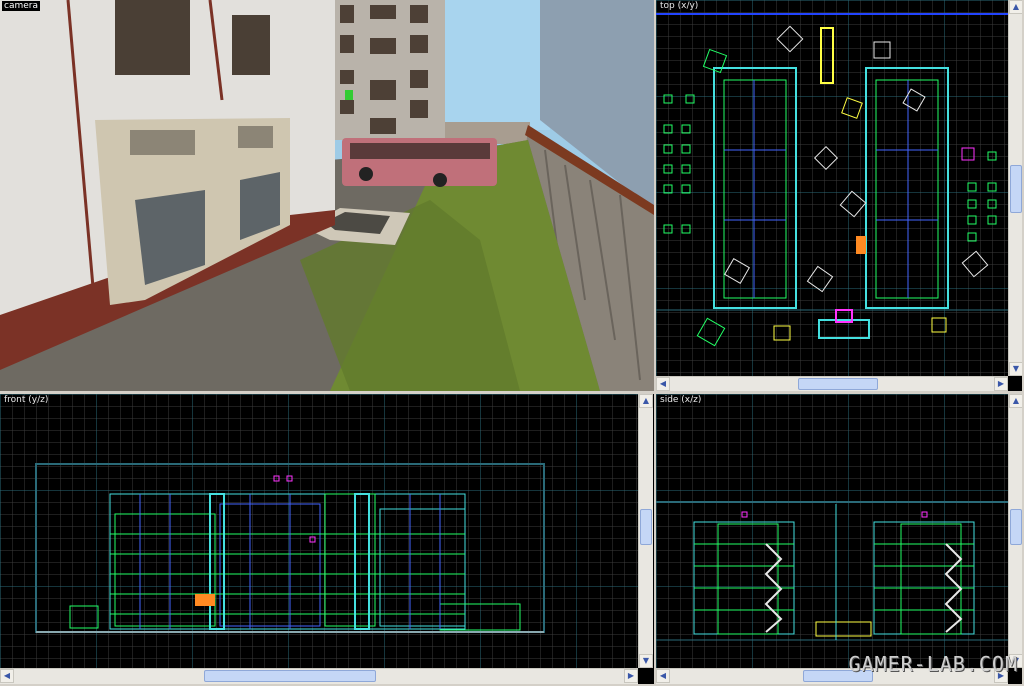  Describe the element at coordinates (1015, 7) in the screenshot. I see `top-scroll-up-button: ▲` at that location.